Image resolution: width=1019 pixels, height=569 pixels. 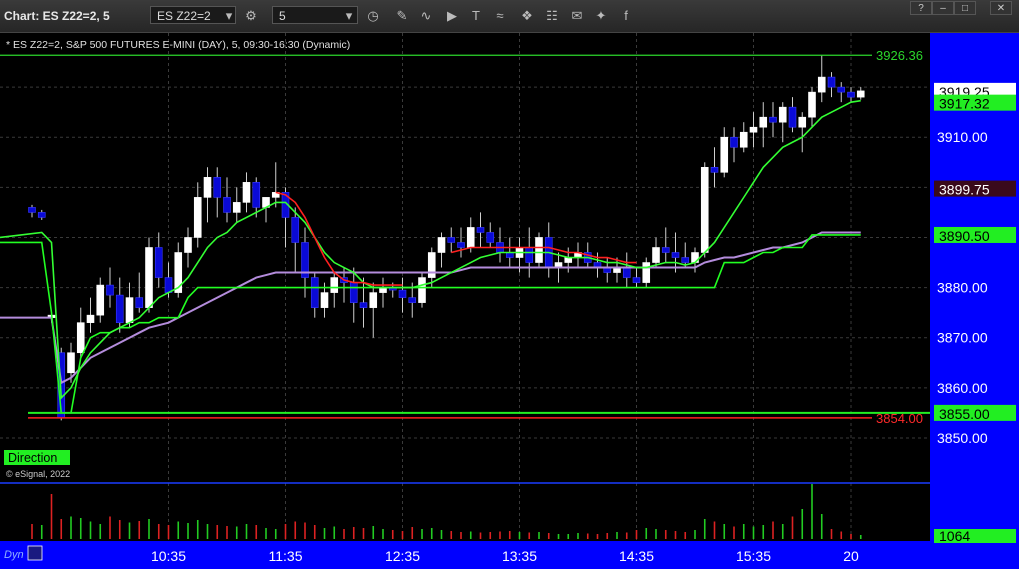 I want to click on price-marker-label: 3917.32, so click(x=964, y=104).